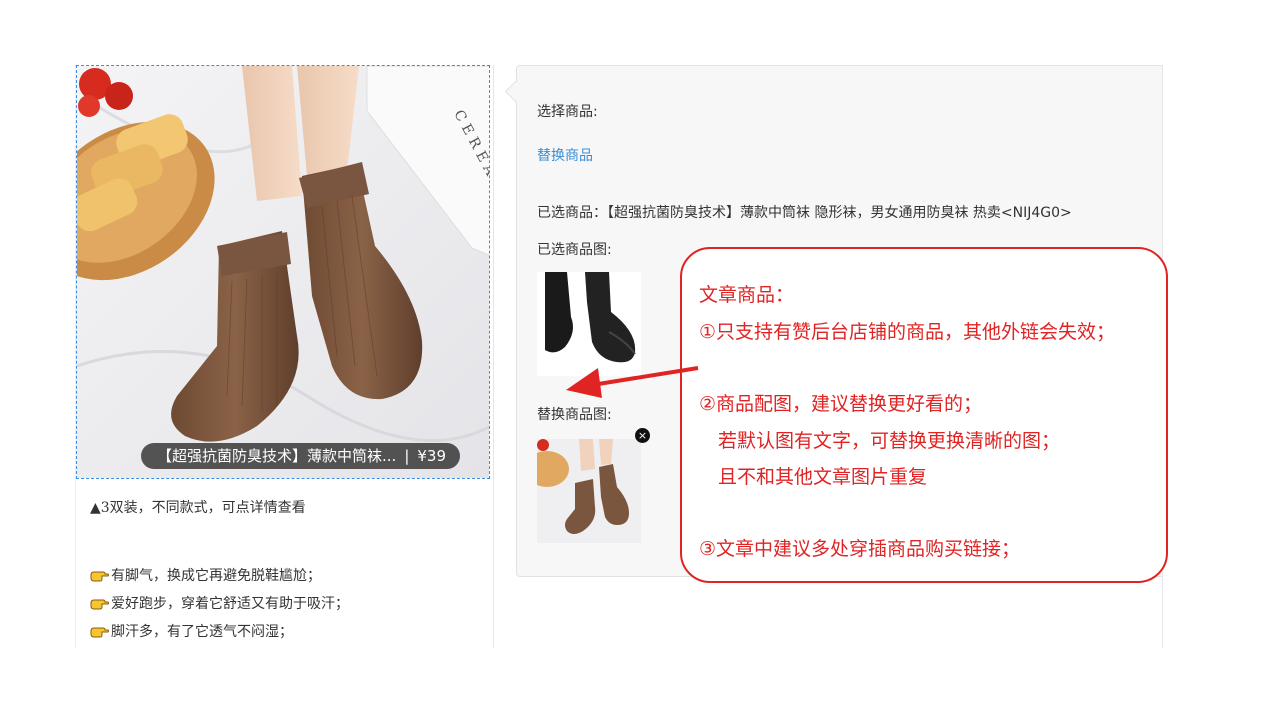  Describe the element at coordinates (889, 441) in the screenshot. I see `annotation-point-2a: 若默认图有文字，可替换更换清晰的图；` at that location.